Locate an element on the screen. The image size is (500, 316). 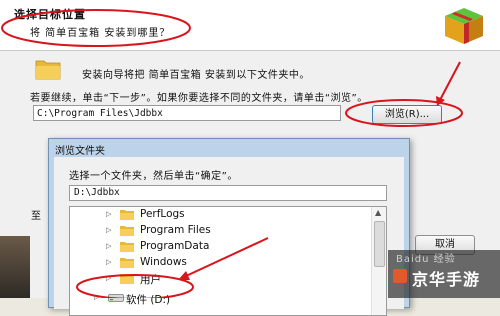
hard-drive-icon is located at coordinates (116, 298).